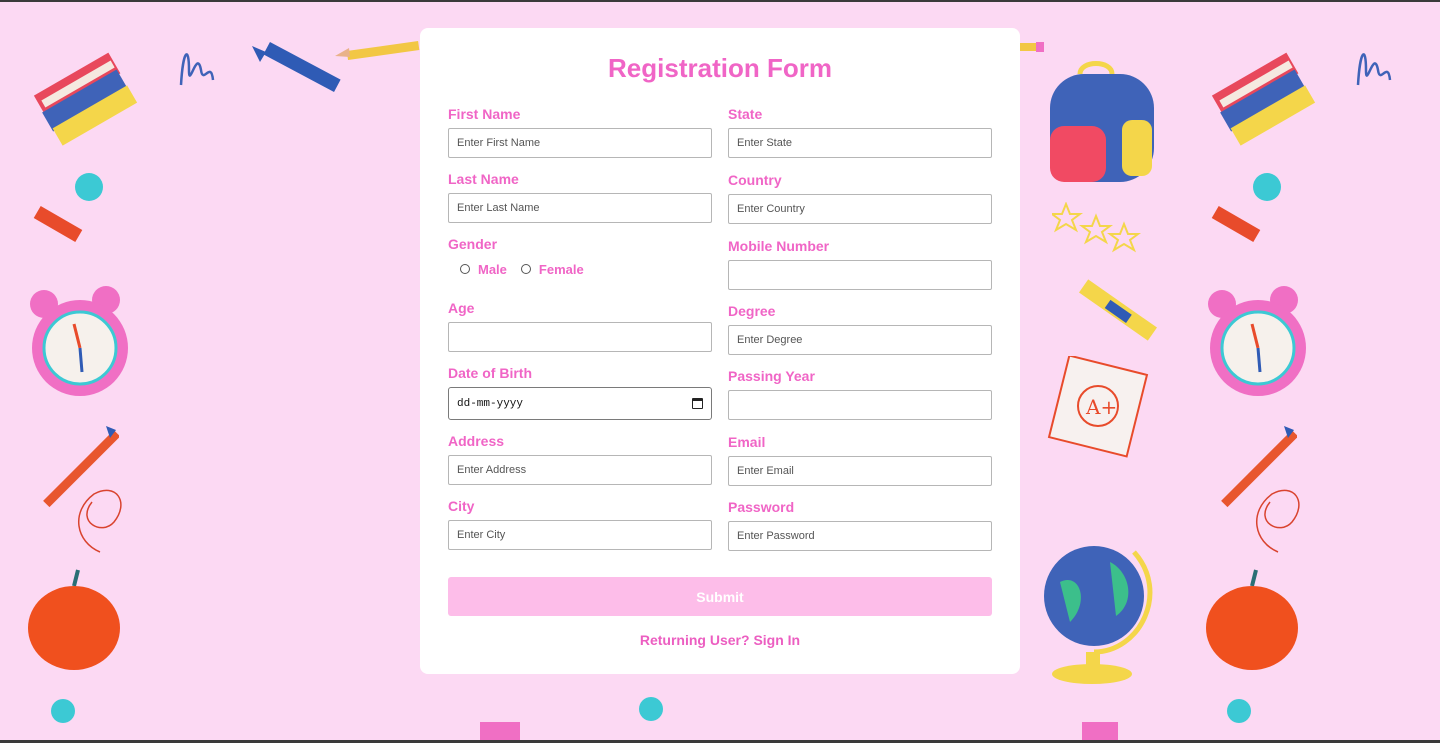  I want to click on password-label: Password, so click(761, 507).